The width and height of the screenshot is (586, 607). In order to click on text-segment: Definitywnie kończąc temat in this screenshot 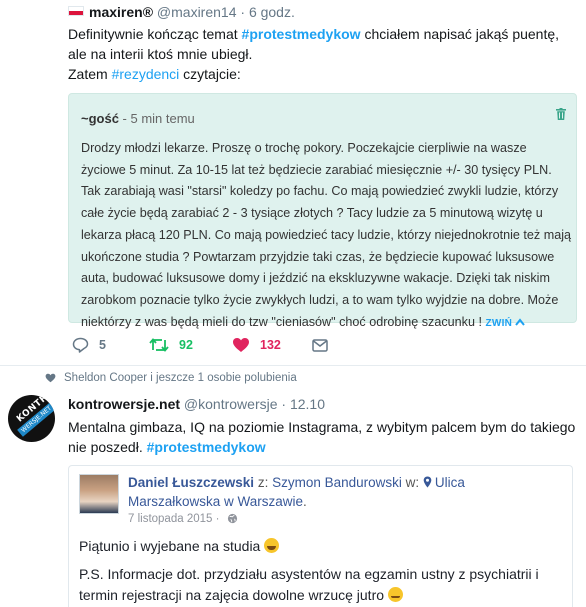, I will do `click(155, 34)`.